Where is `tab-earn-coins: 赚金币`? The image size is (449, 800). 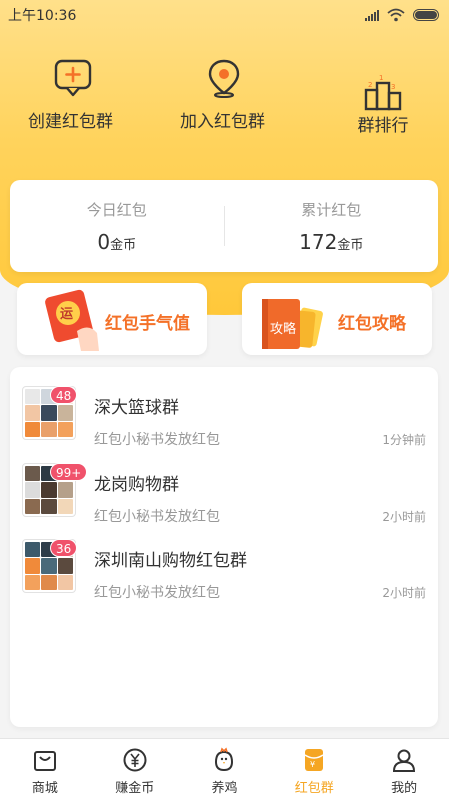
tab-earn-coins: 赚金币 is located at coordinates (135, 769).